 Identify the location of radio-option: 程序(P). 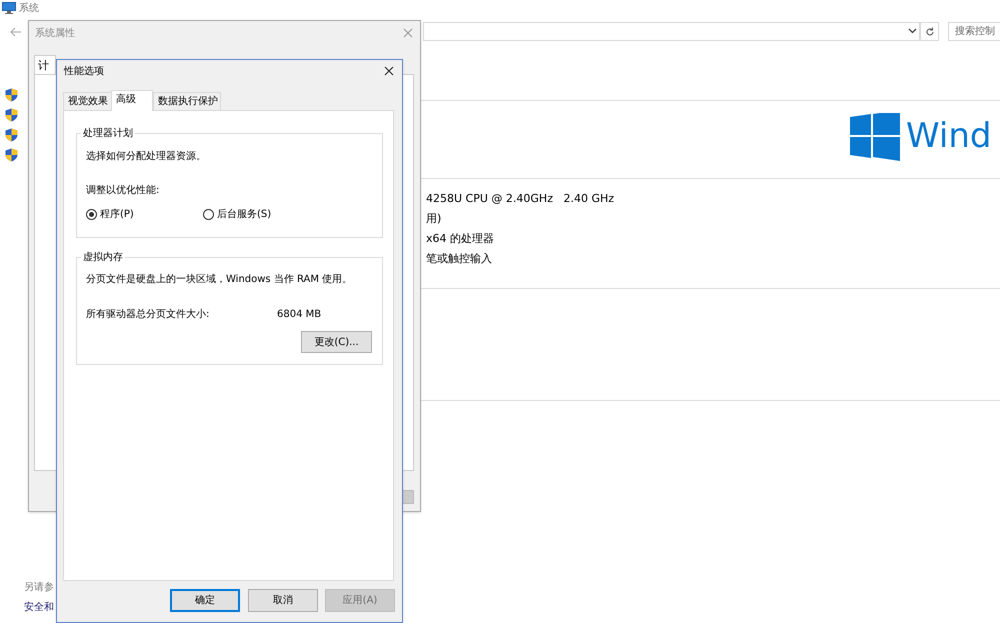
(110, 214).